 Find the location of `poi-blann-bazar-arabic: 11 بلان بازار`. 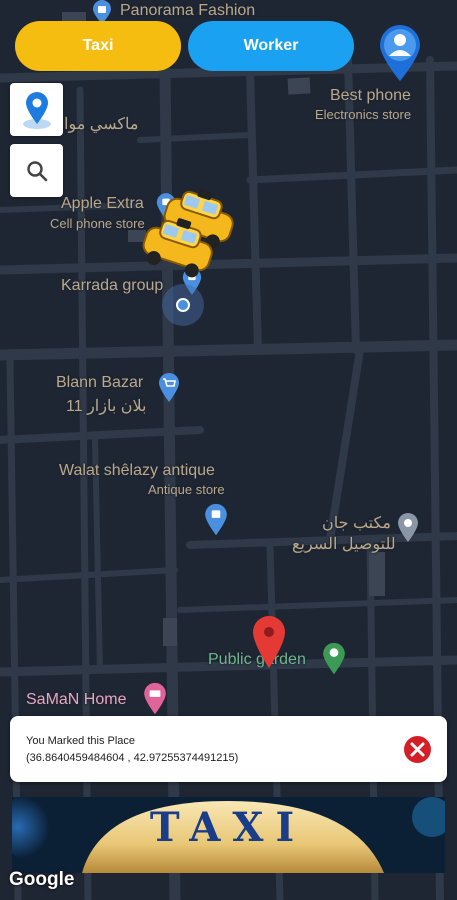

poi-blann-bazar-arabic: 11 بلان بازار is located at coordinates (106, 406).